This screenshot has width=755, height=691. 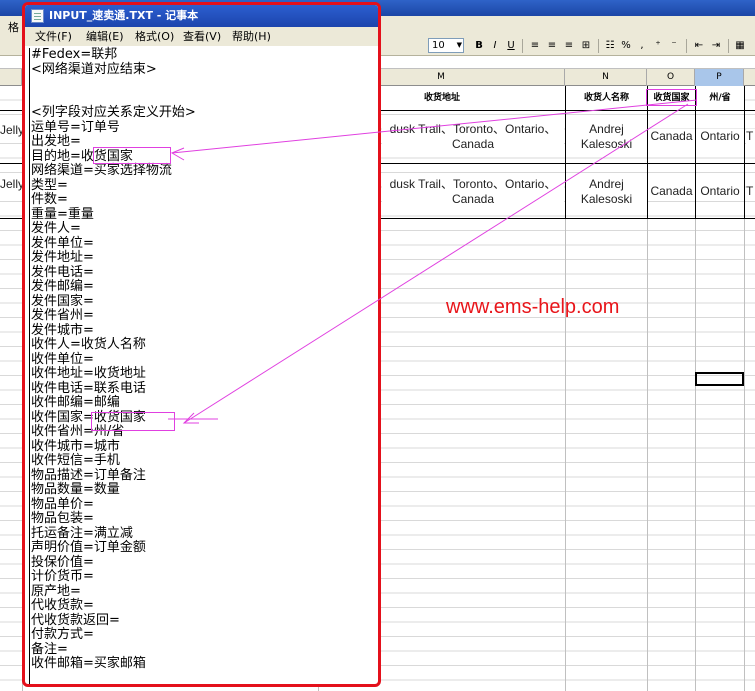 I want to click on arrowhead-destination, so click(x=177, y=154).